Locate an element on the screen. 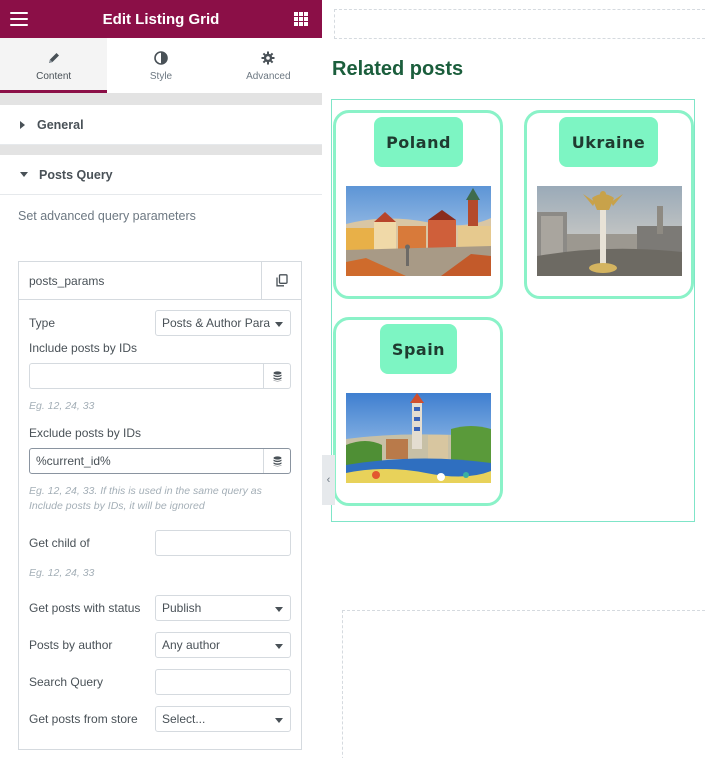 The height and width of the screenshot is (758, 705). card-label-poland: Poland is located at coordinates (418, 142).